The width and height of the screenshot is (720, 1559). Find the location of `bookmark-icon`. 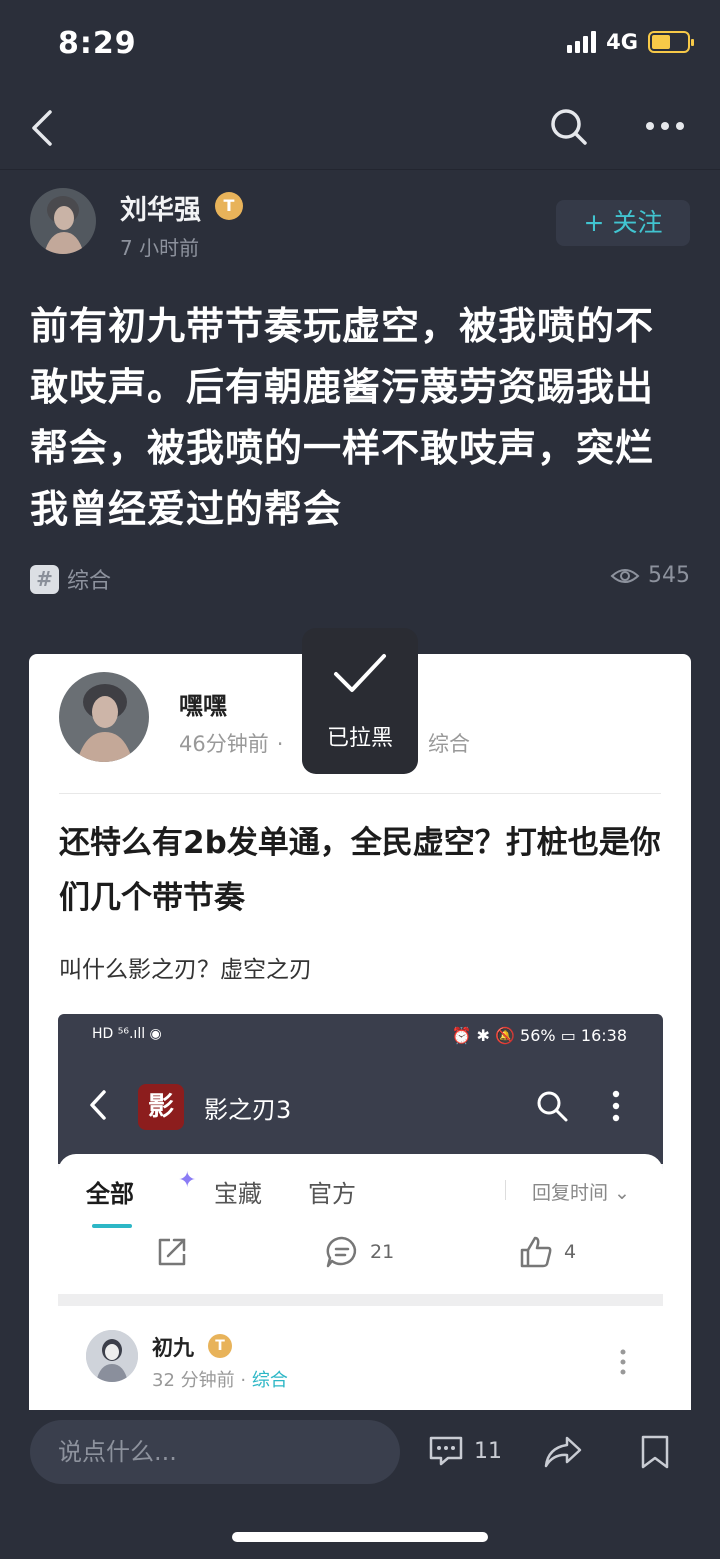

bookmark-icon is located at coordinates (655, 1452).